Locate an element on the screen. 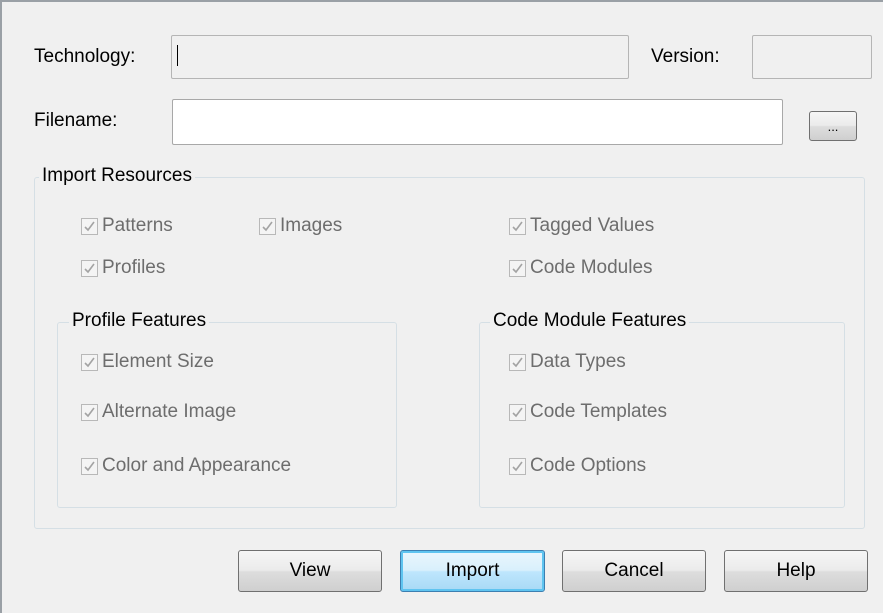 The image size is (883, 613). patterns-checkbox: Patterns is located at coordinates (127, 226).